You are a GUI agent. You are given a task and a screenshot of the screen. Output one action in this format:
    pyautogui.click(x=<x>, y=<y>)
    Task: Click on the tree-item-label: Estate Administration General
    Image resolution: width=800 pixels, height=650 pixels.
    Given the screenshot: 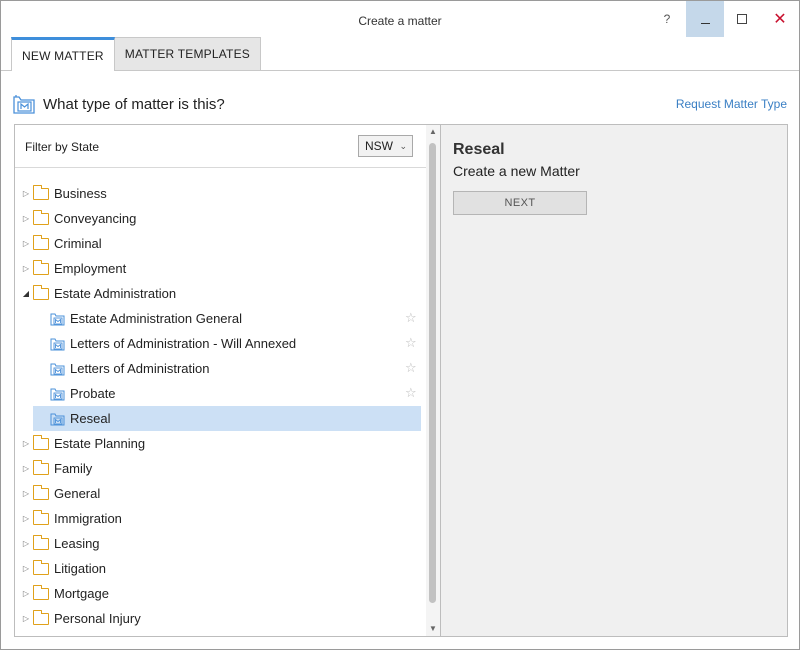 What is the action you would take?
    pyautogui.click(x=156, y=318)
    